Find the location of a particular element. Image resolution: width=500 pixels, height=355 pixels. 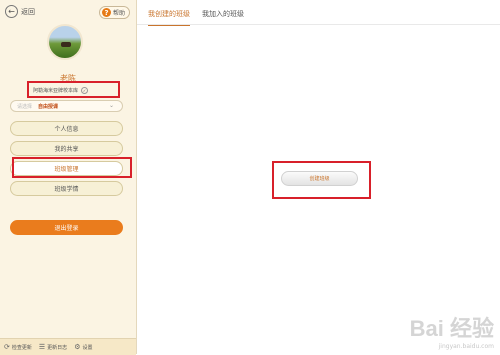

select-label: 请选择 is located at coordinates (25, 106).